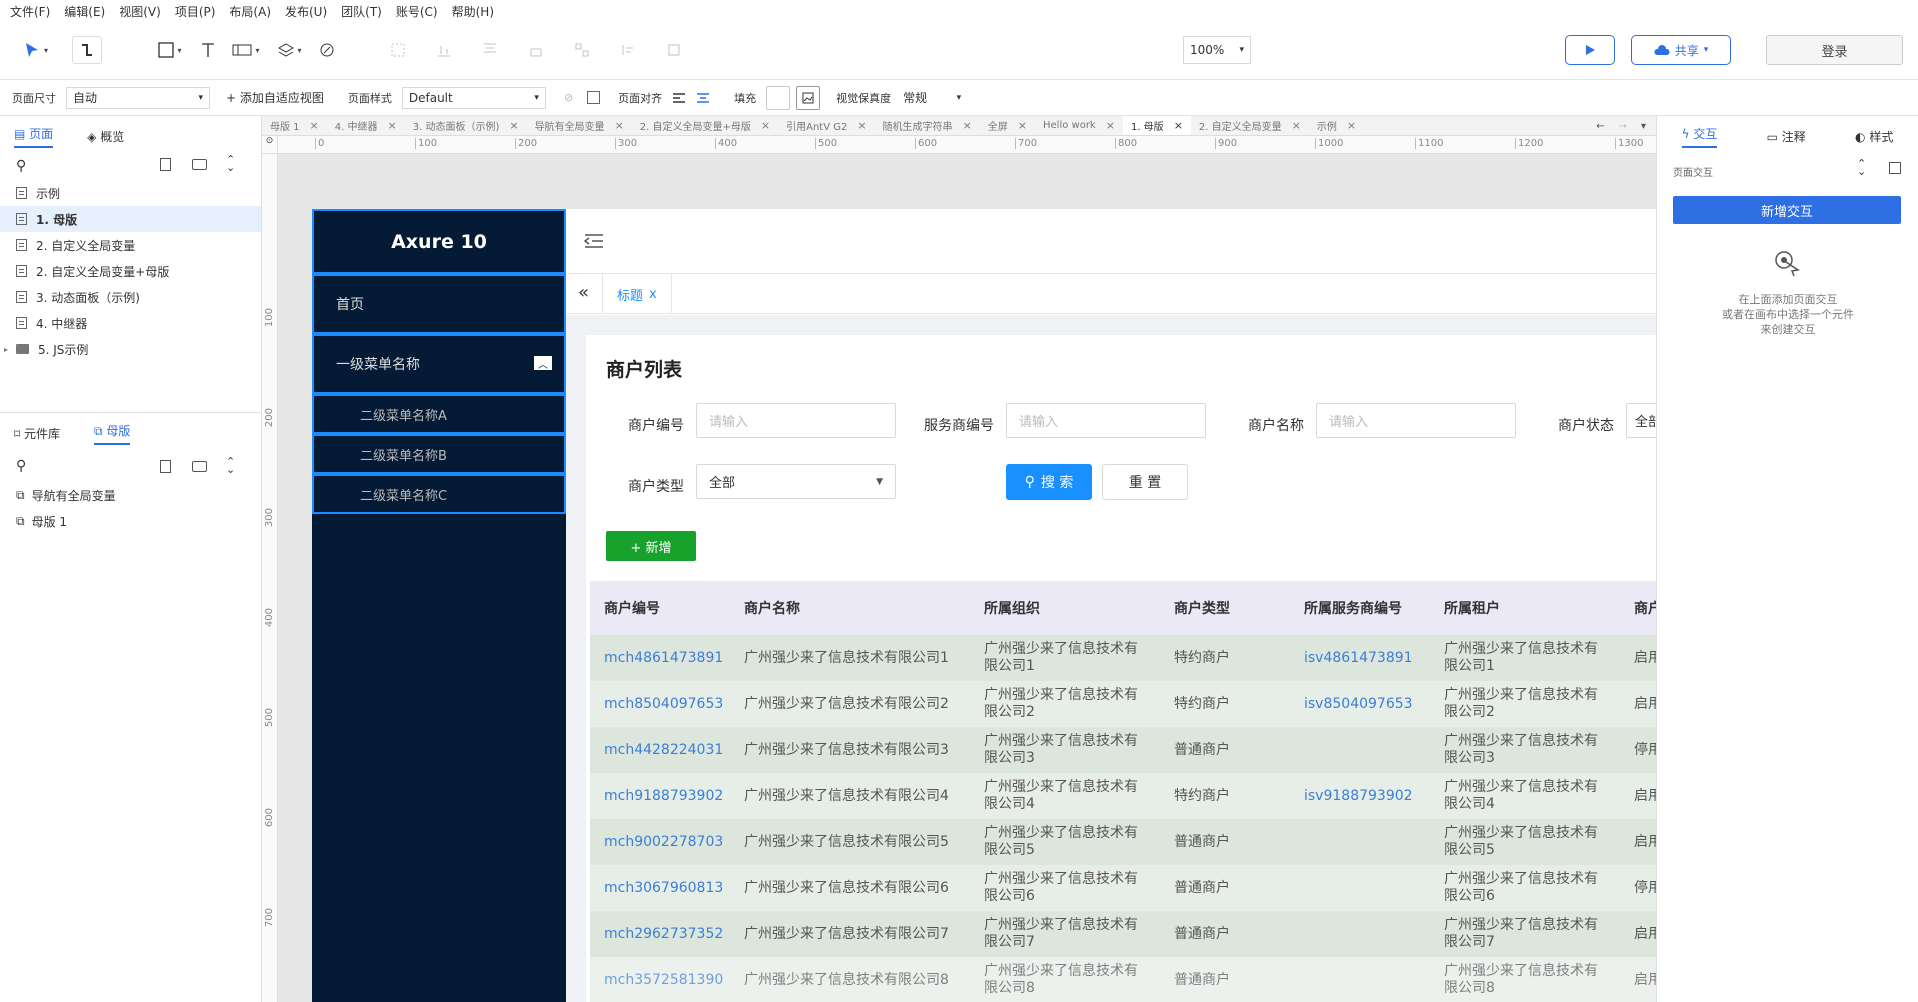  Describe the element at coordinates (1250, 125) in the screenshot. I see `document-tab: 2. 自定义全局变量 ×` at that location.